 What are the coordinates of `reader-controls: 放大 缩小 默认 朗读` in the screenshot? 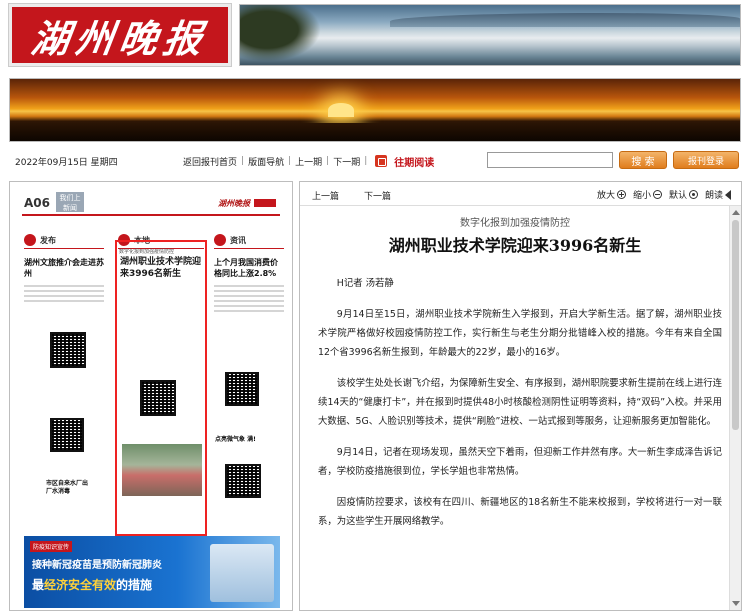 It's located at (664, 194).